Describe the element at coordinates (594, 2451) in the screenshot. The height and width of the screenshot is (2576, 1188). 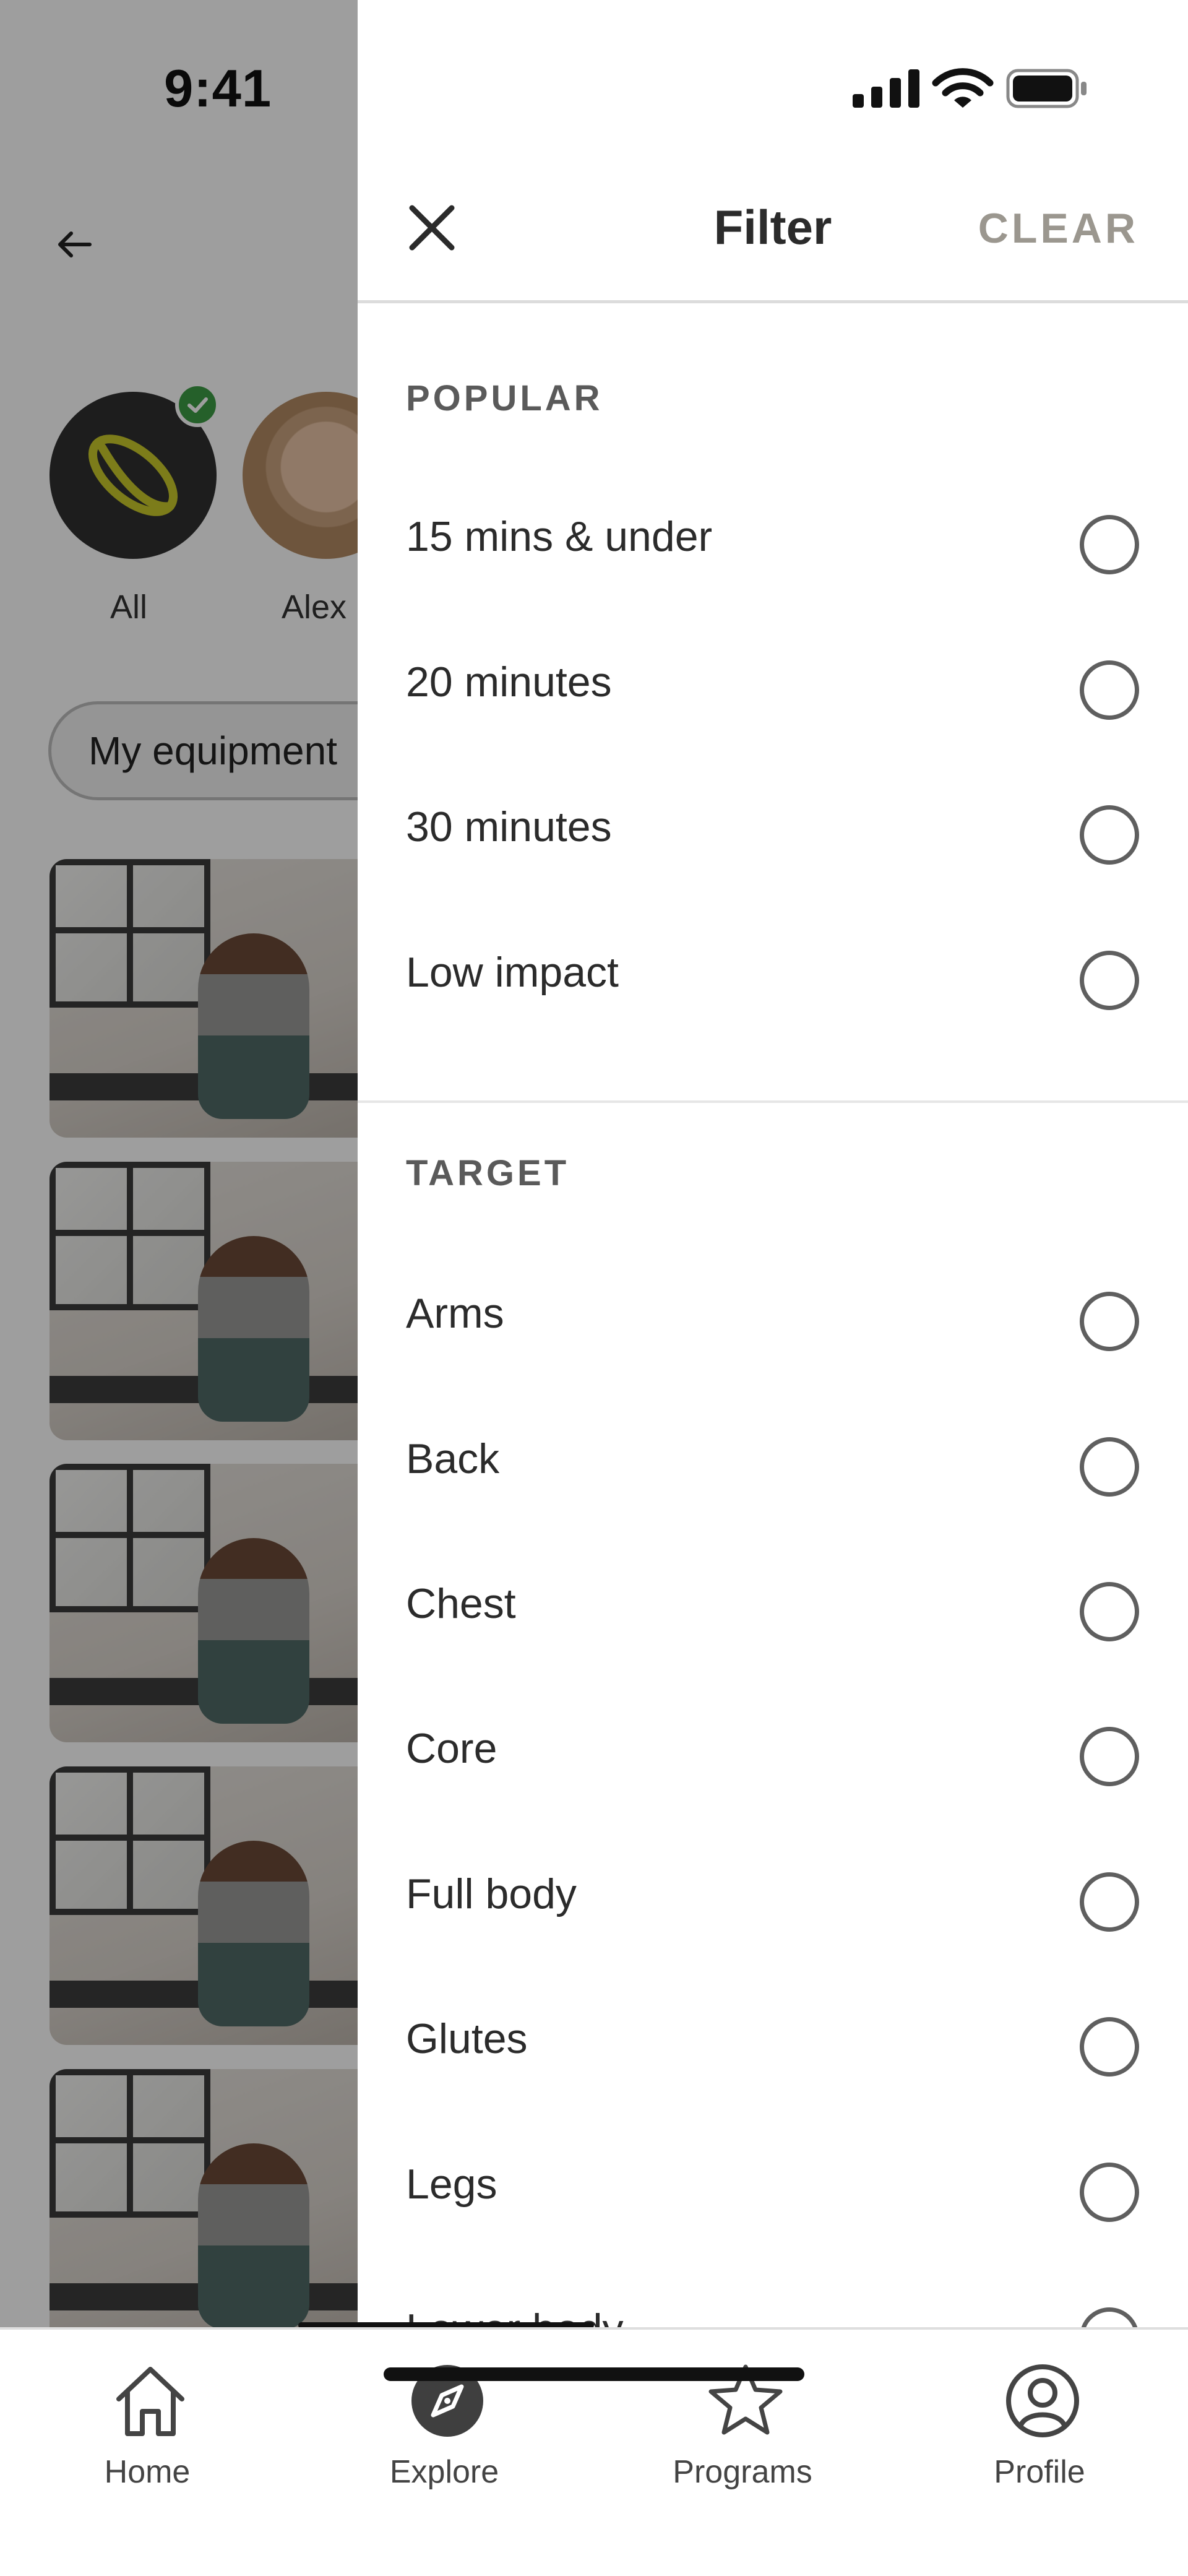
I see `tab-bar: Home Explore Programs Profile` at that location.